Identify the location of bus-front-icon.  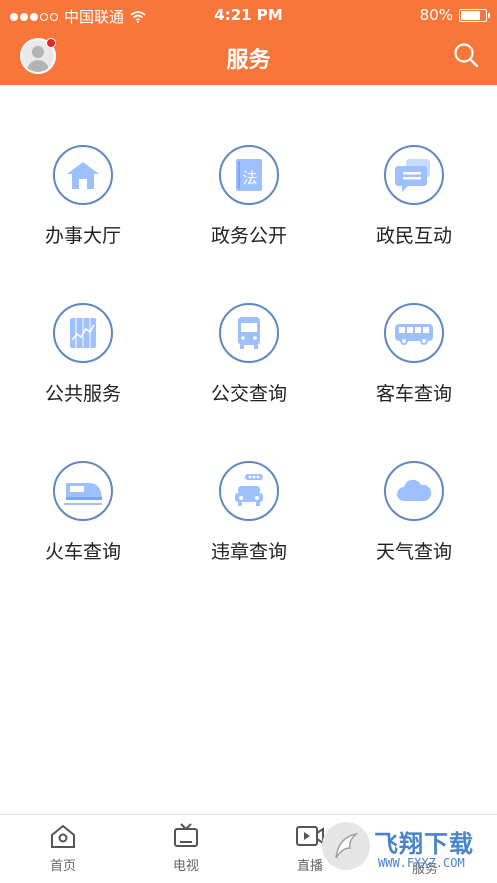
(249, 333).